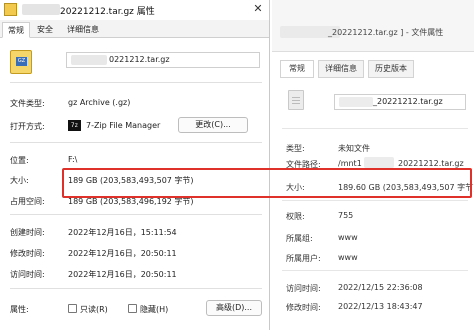  I want to click on readonly-label: 只读(R), so click(94, 309).